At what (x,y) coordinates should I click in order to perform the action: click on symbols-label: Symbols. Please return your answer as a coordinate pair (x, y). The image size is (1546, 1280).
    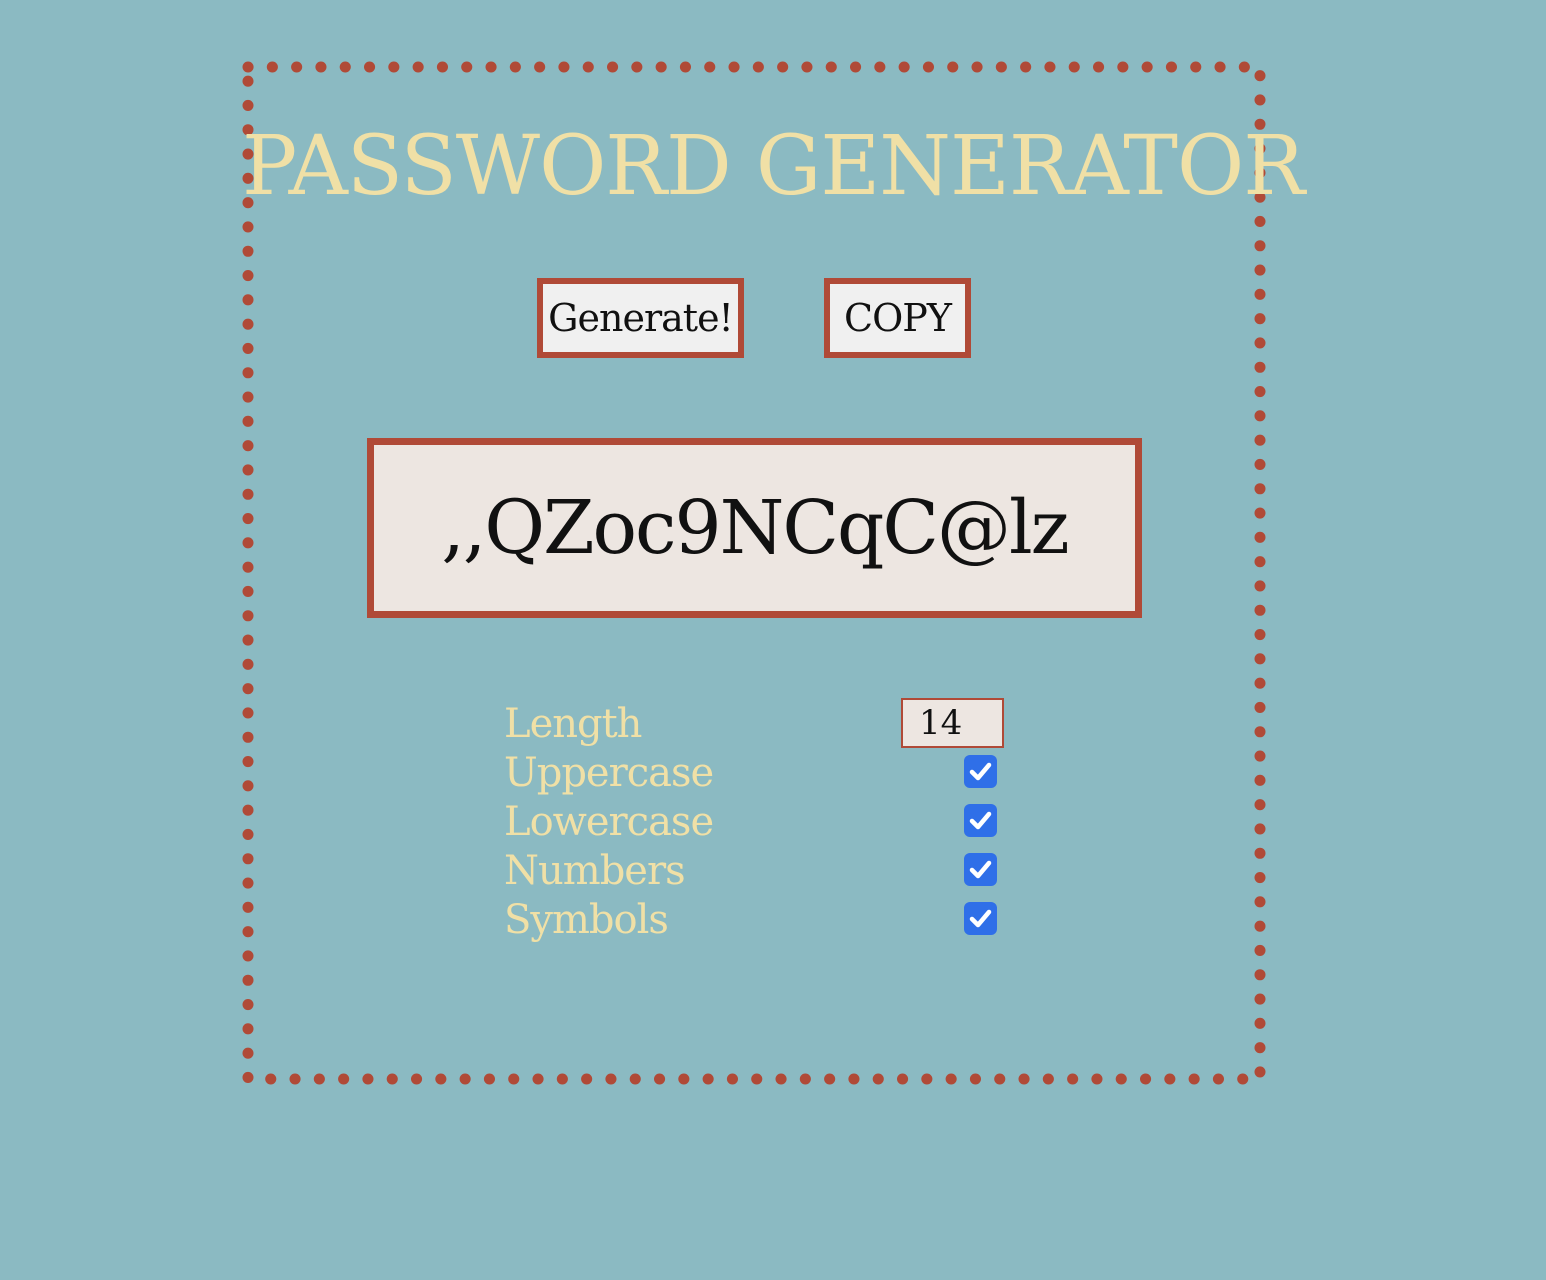
    Looking at the image, I should click on (586, 920).